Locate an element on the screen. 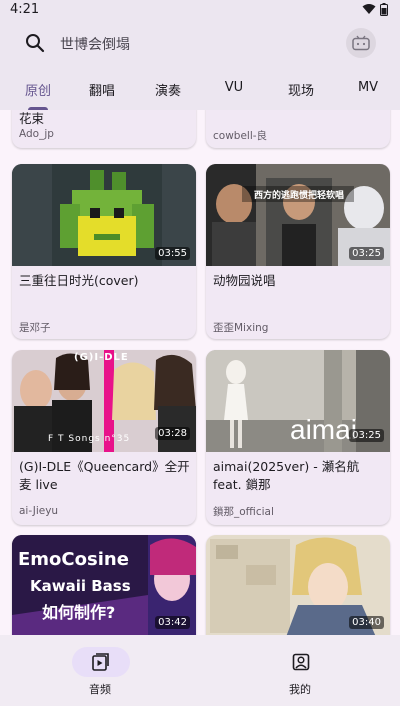 Image resolution: width=400 pixels, height=706 pixels. status-icons is located at coordinates (375, 9).